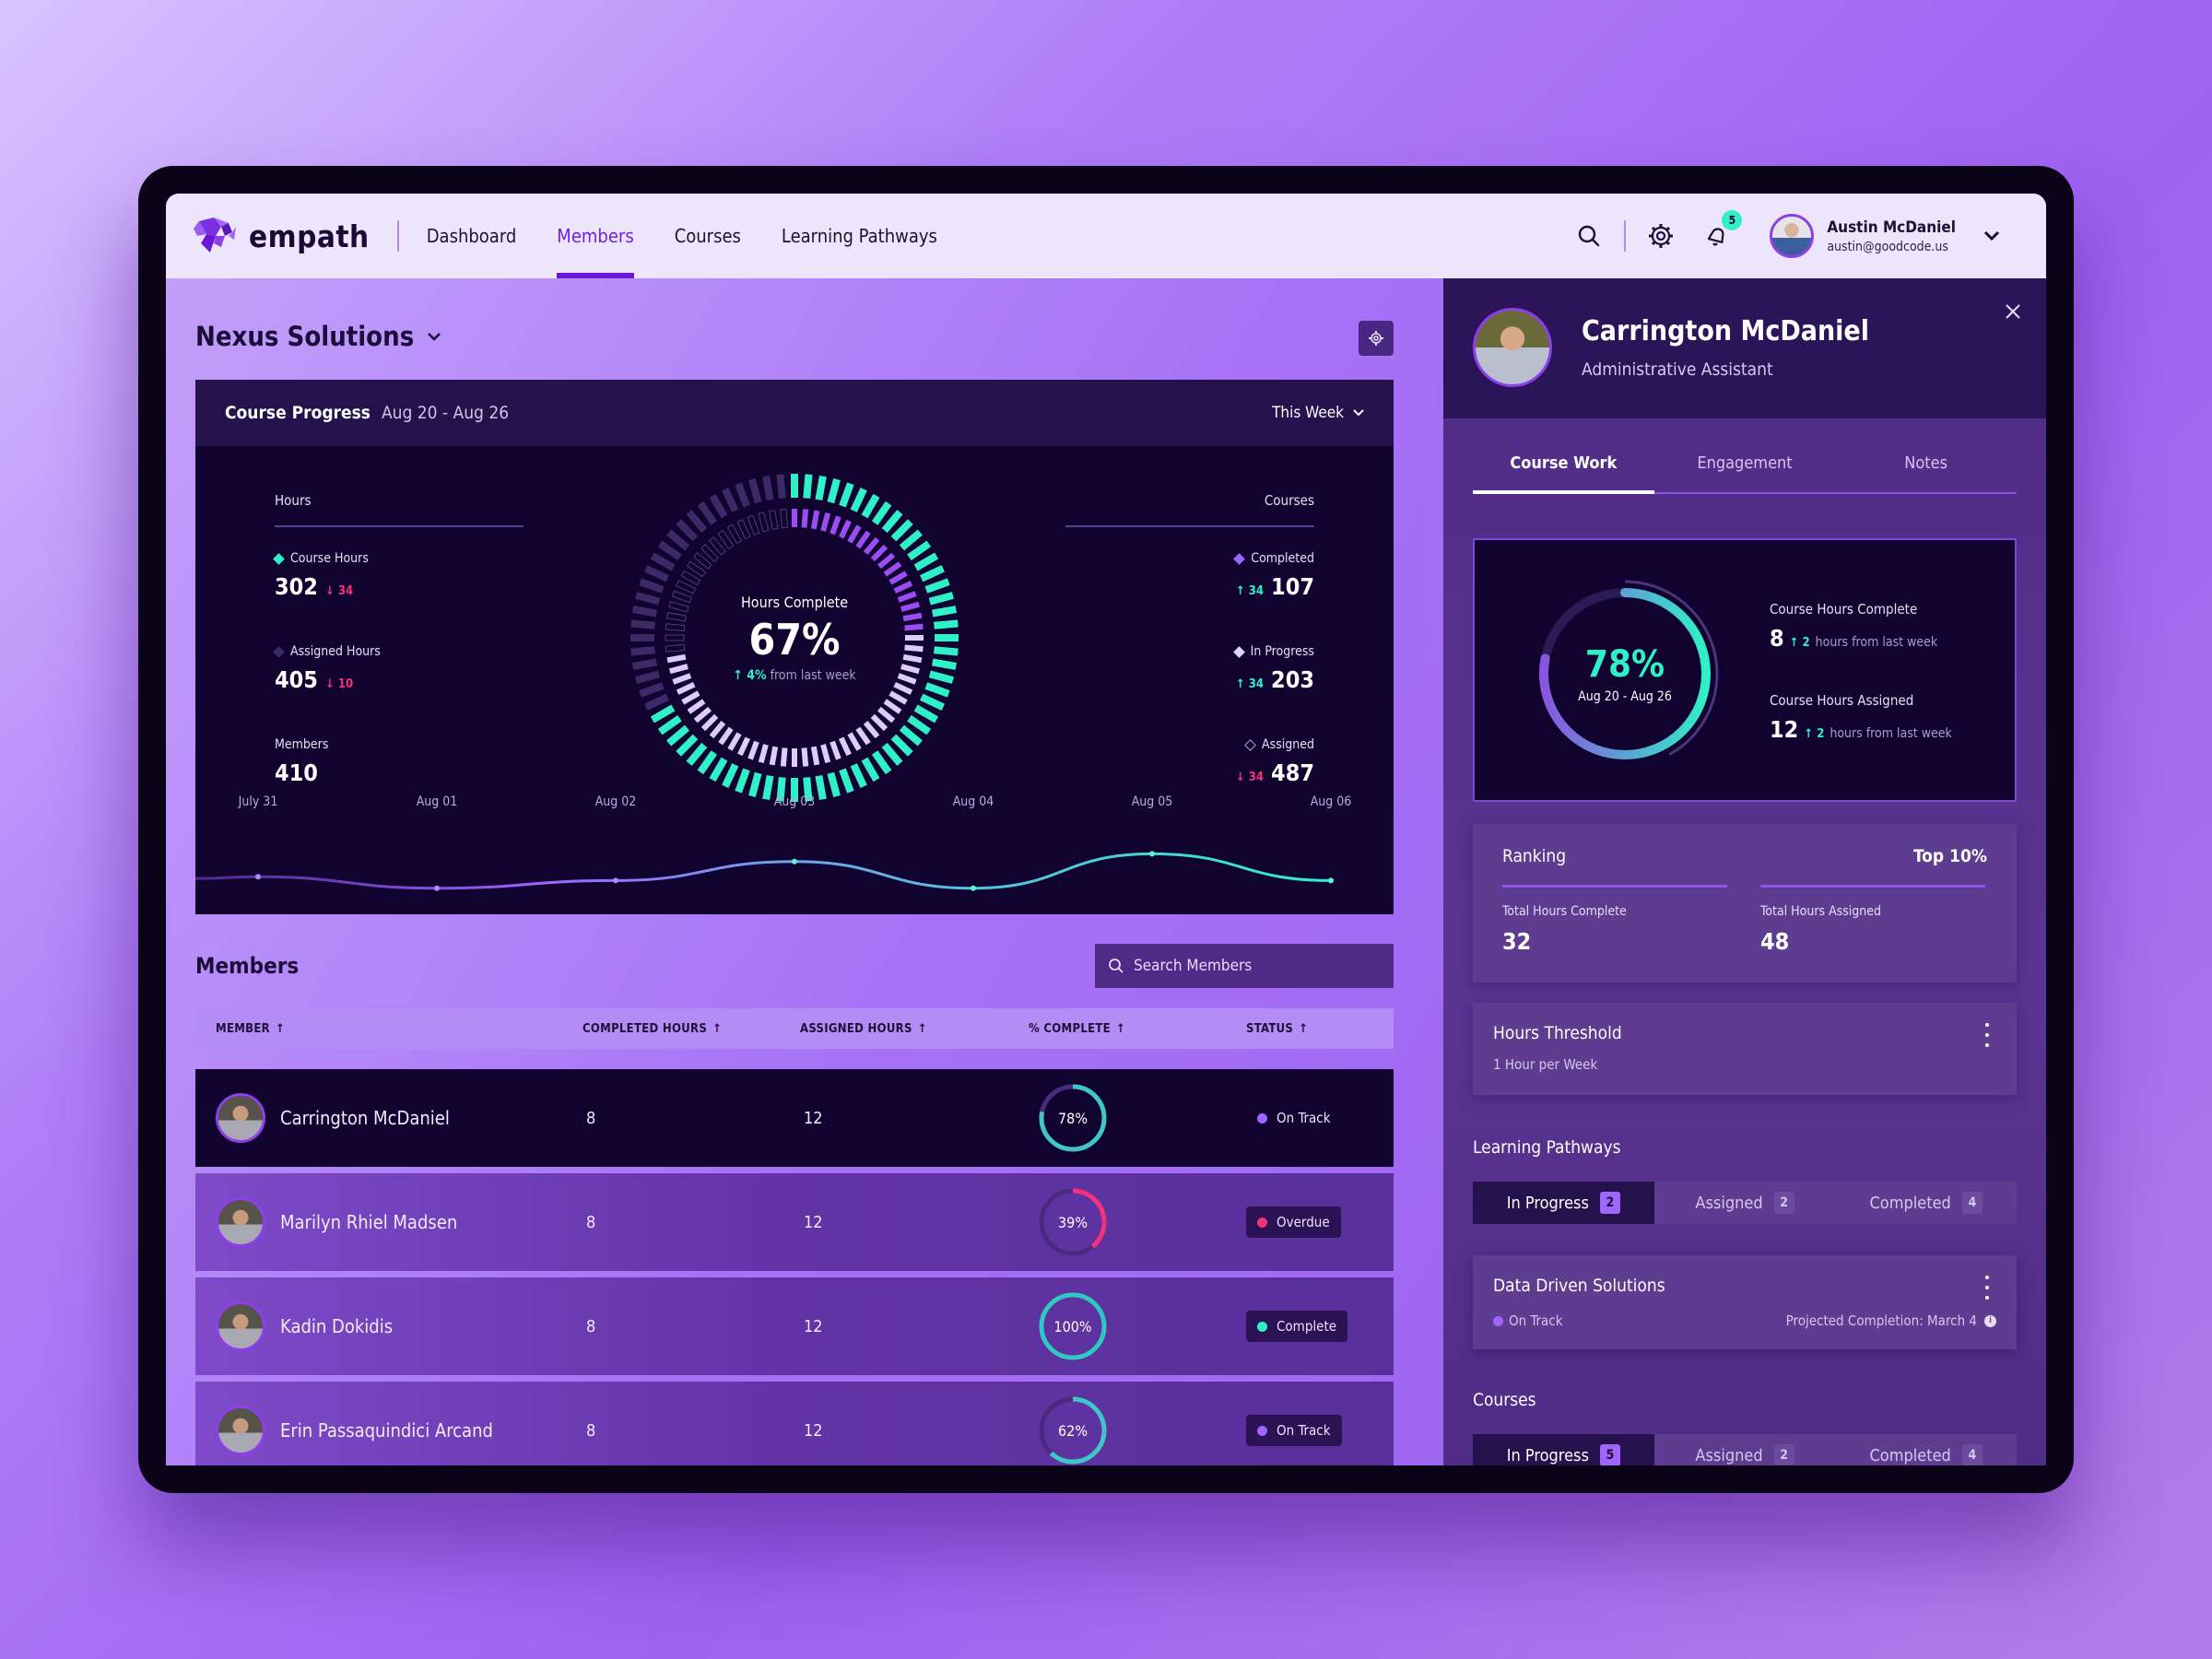  I want to click on date-range: Aug 20 - Aug 26, so click(445, 413).